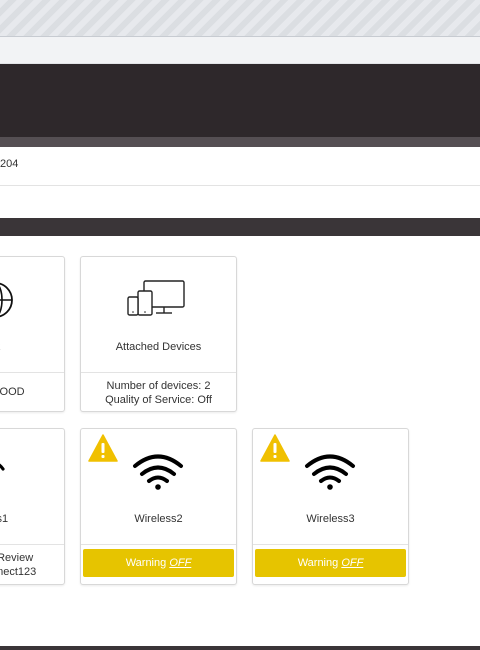 This screenshot has width=480, height=650. What do you see at coordinates (240, 142) in the screenshot?
I see `header-strip` at bounding box center [240, 142].